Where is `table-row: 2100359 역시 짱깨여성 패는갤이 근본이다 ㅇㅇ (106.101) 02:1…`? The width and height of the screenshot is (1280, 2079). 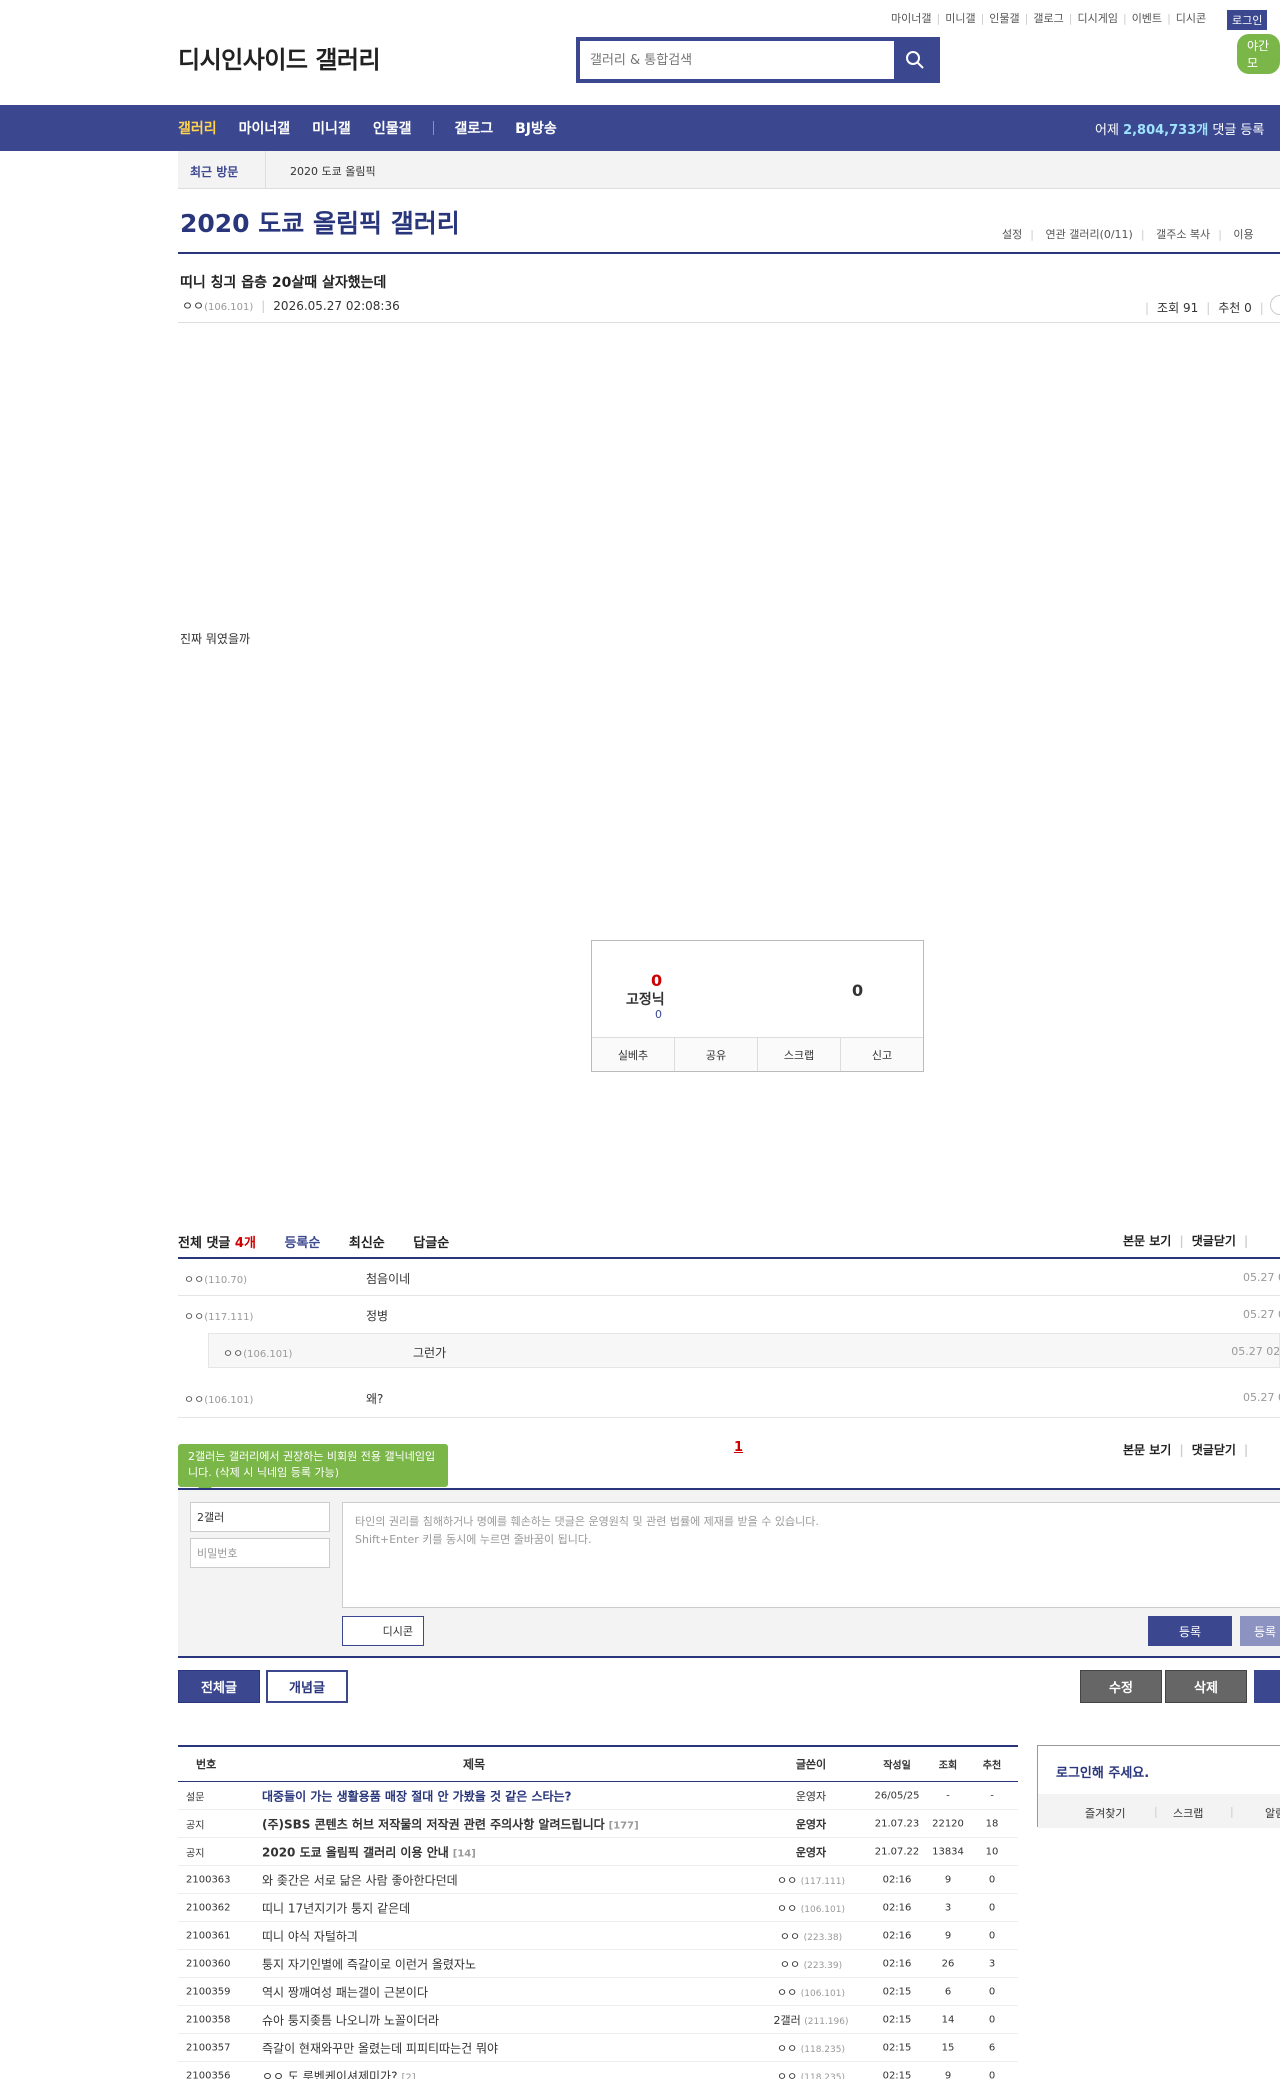
table-row: 2100359 역시 짱깨여성 패는갤이 근본이다 ㅇㅇ (106.101) 02:1… is located at coordinates (598, 1992).